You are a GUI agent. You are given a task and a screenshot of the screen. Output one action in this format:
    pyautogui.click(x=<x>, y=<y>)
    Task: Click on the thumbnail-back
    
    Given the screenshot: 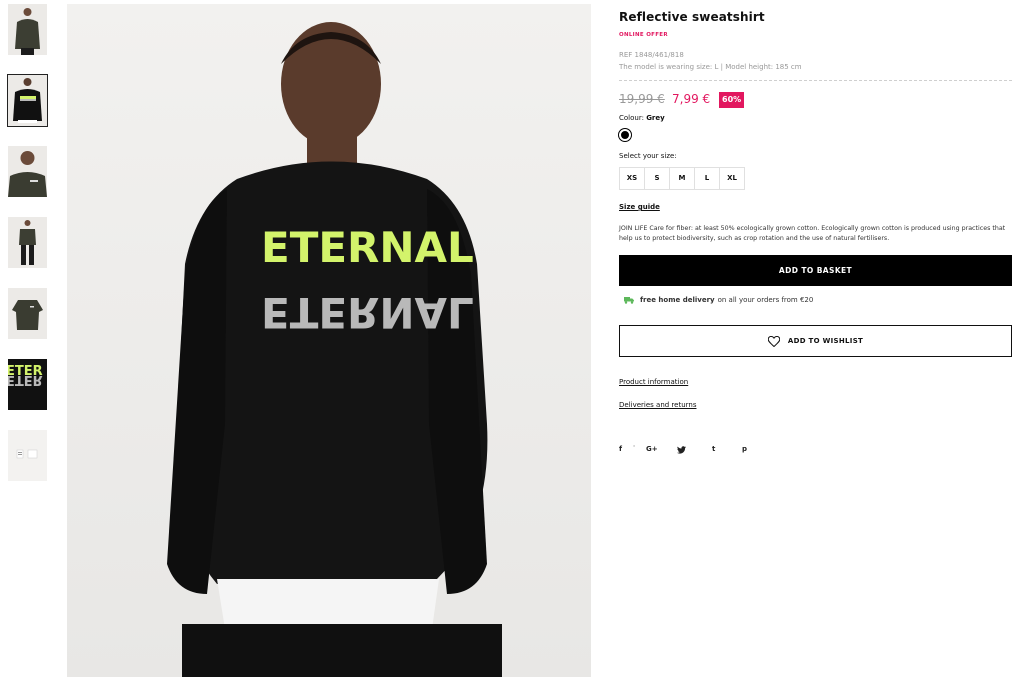 What is the action you would take?
    pyautogui.click(x=27, y=100)
    